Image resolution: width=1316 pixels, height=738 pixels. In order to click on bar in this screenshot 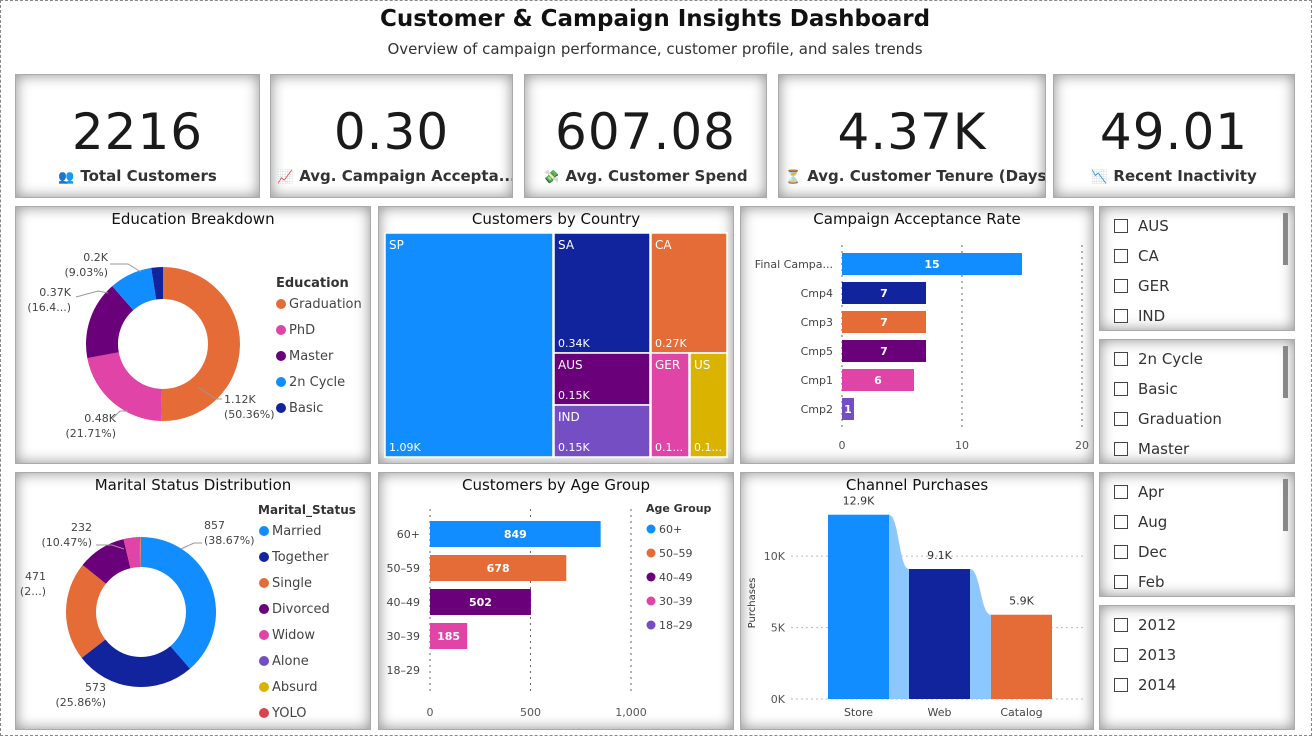, I will do `click(939, 634)`.